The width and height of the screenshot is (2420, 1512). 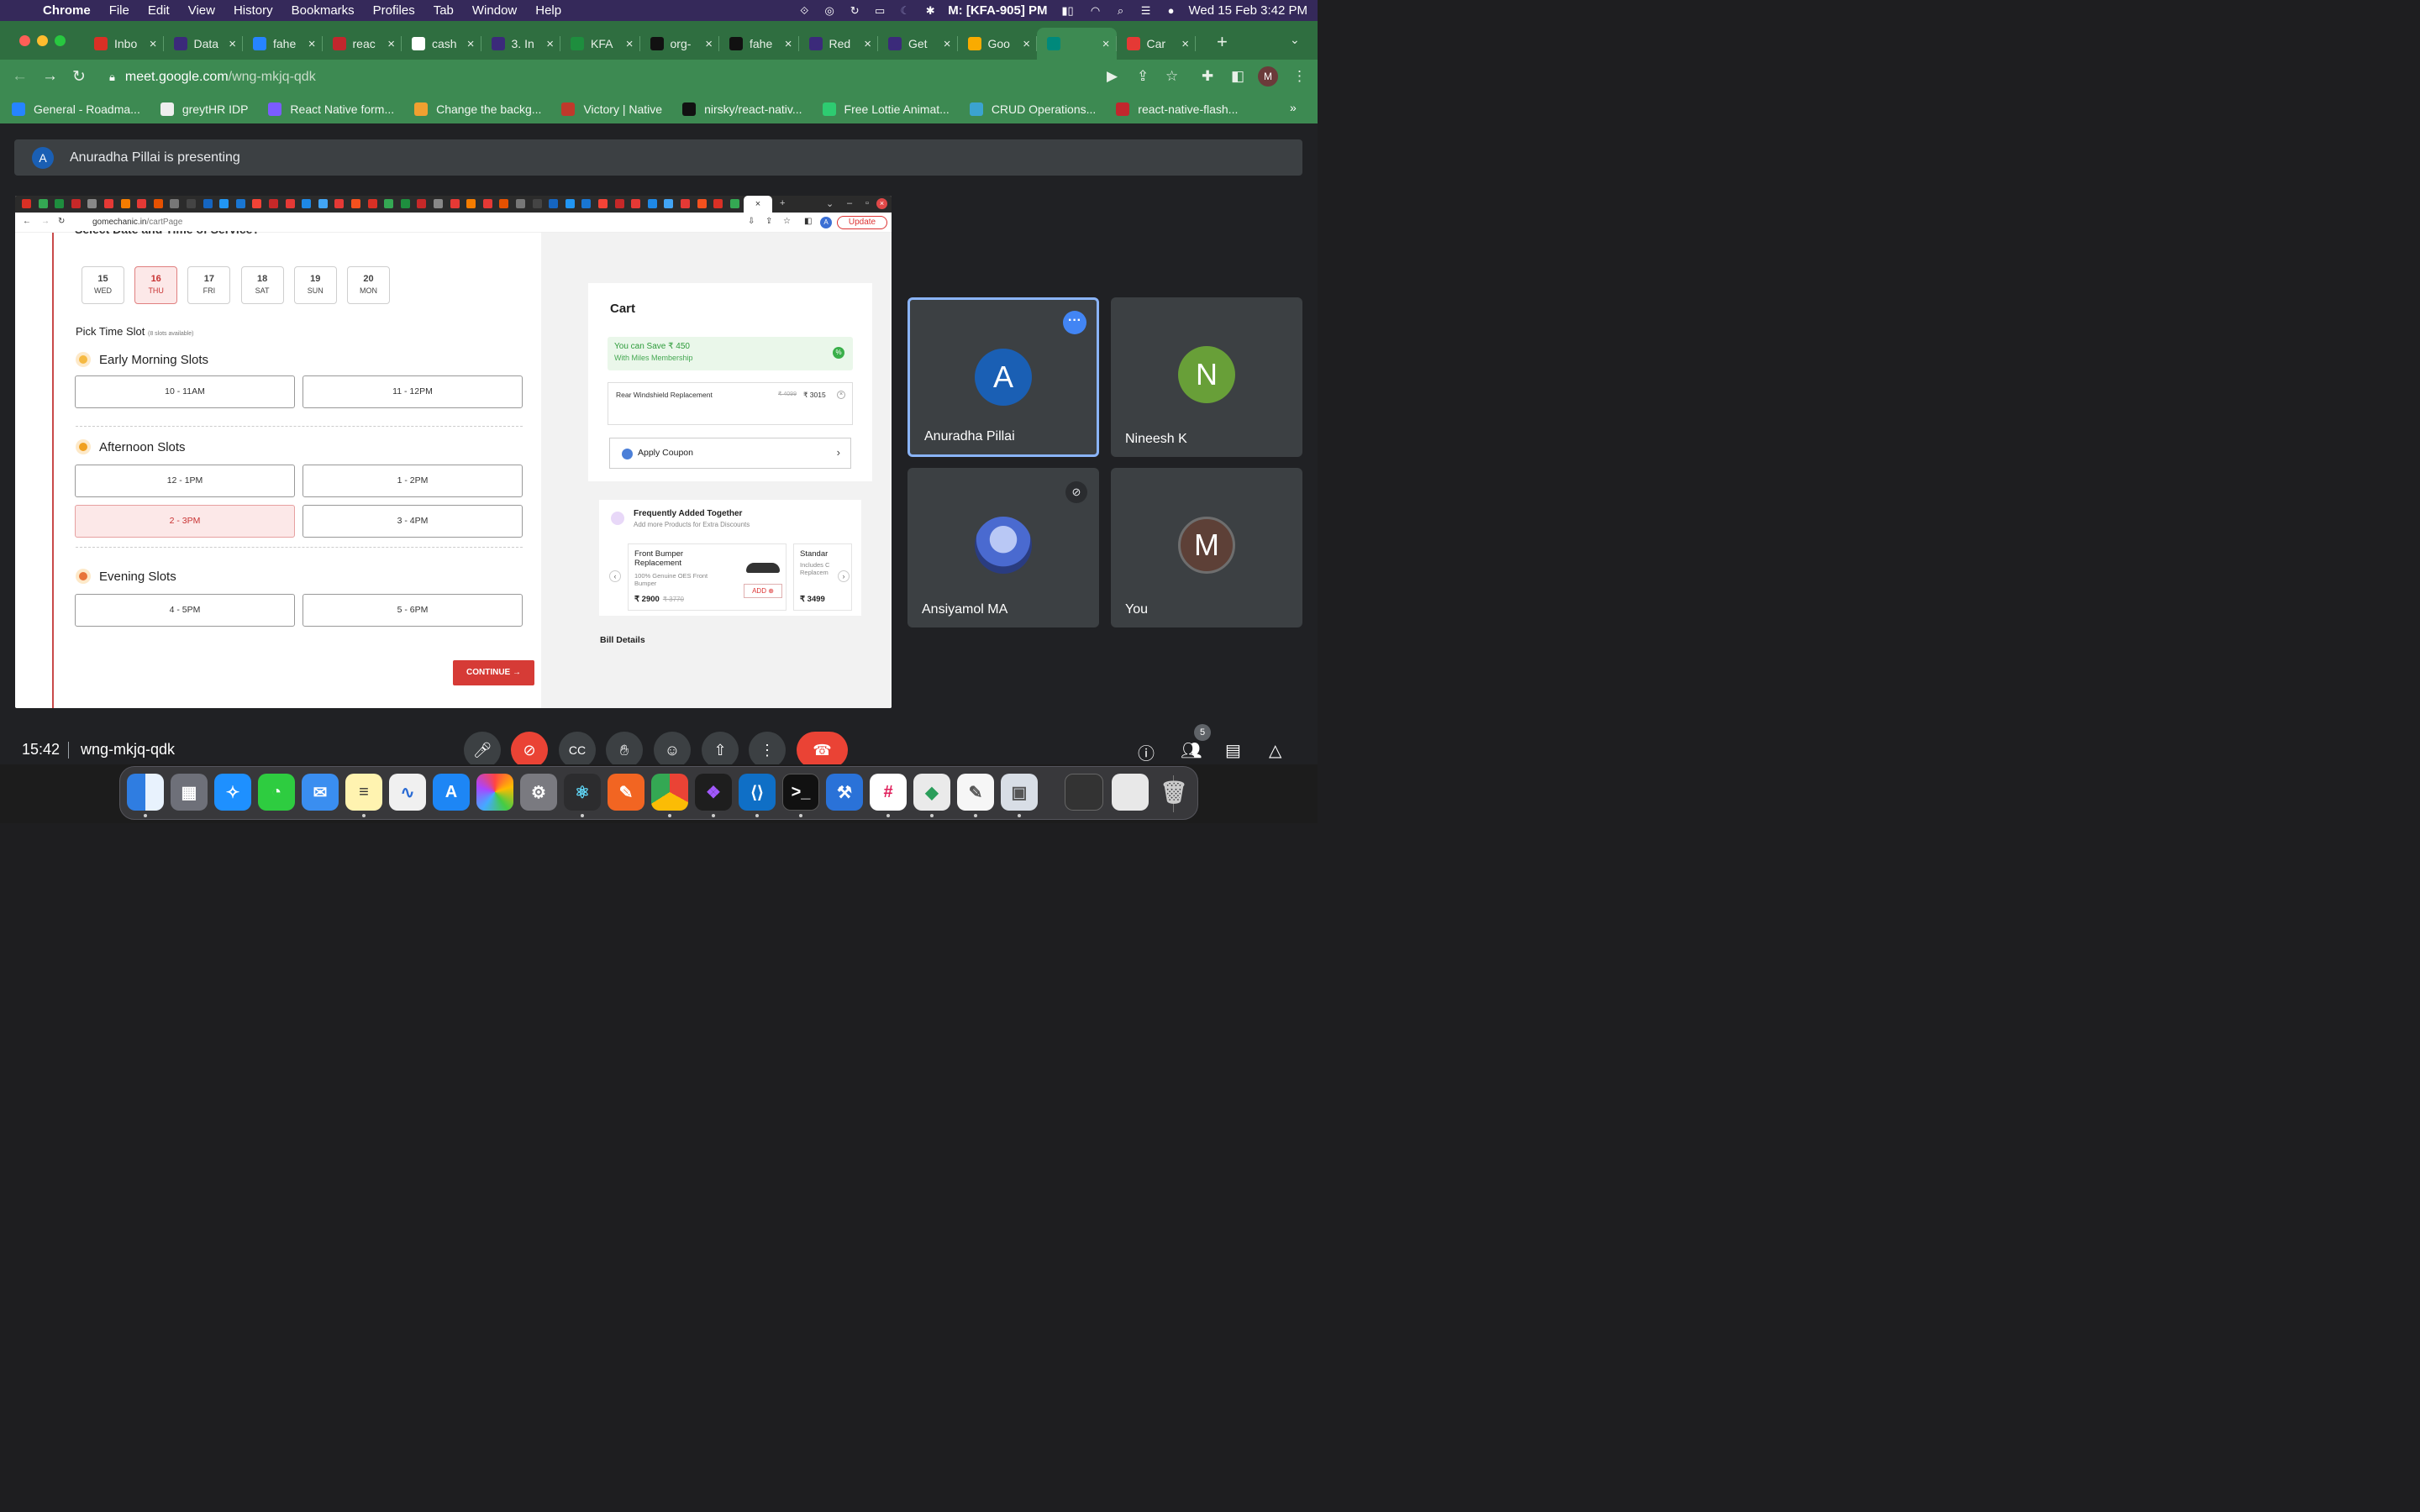 What do you see at coordinates (441, 44) in the screenshot?
I see `browser-tab: cash ×` at bounding box center [441, 44].